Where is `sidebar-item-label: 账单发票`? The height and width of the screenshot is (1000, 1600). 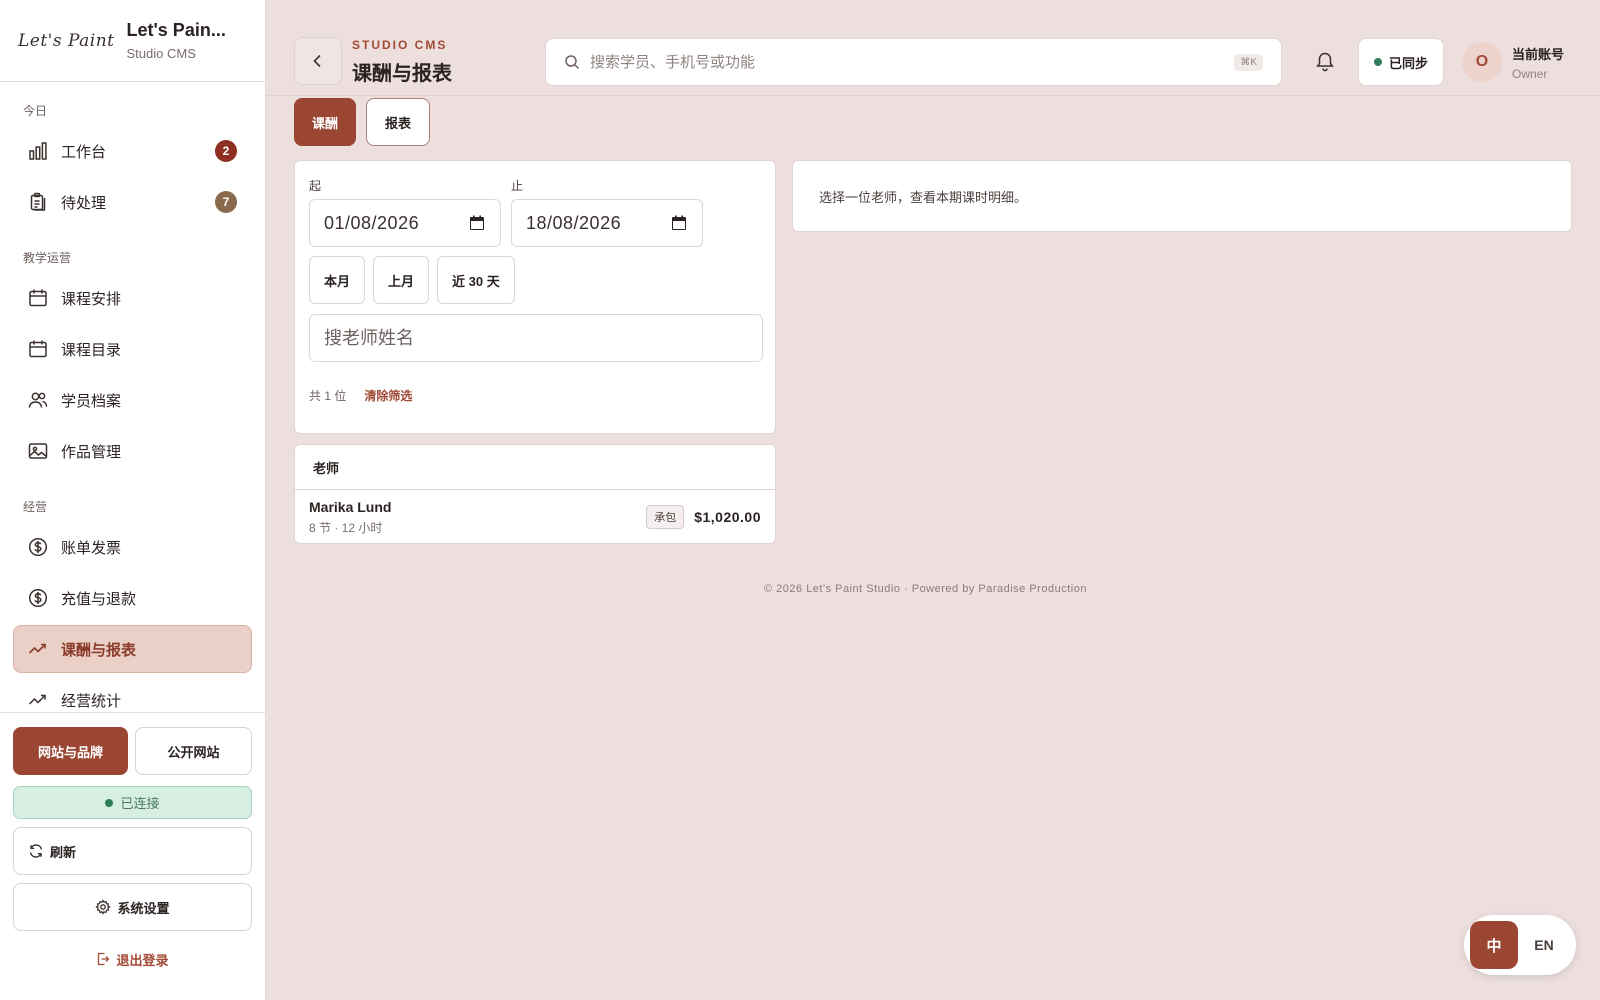 sidebar-item-label: 账单发票 is located at coordinates (91, 548).